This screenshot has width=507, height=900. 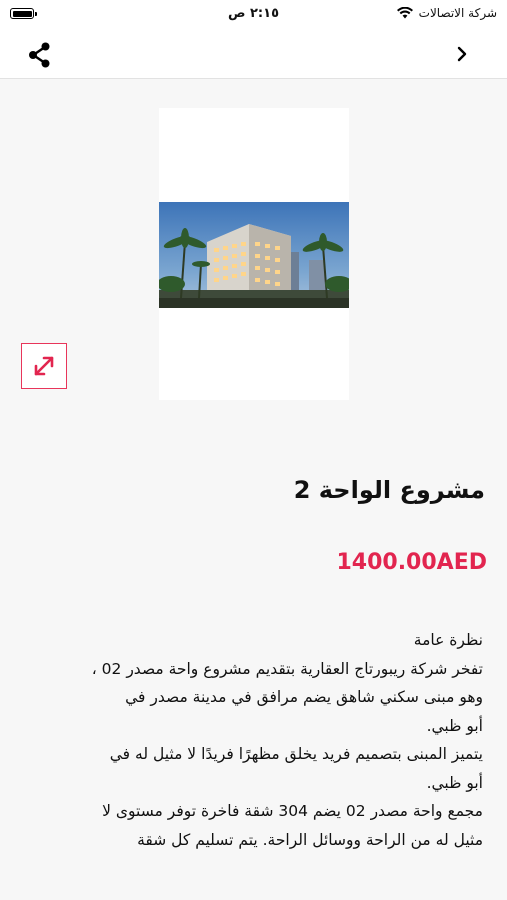 What do you see at coordinates (404, 13) in the screenshot?
I see `wifi-icon` at bounding box center [404, 13].